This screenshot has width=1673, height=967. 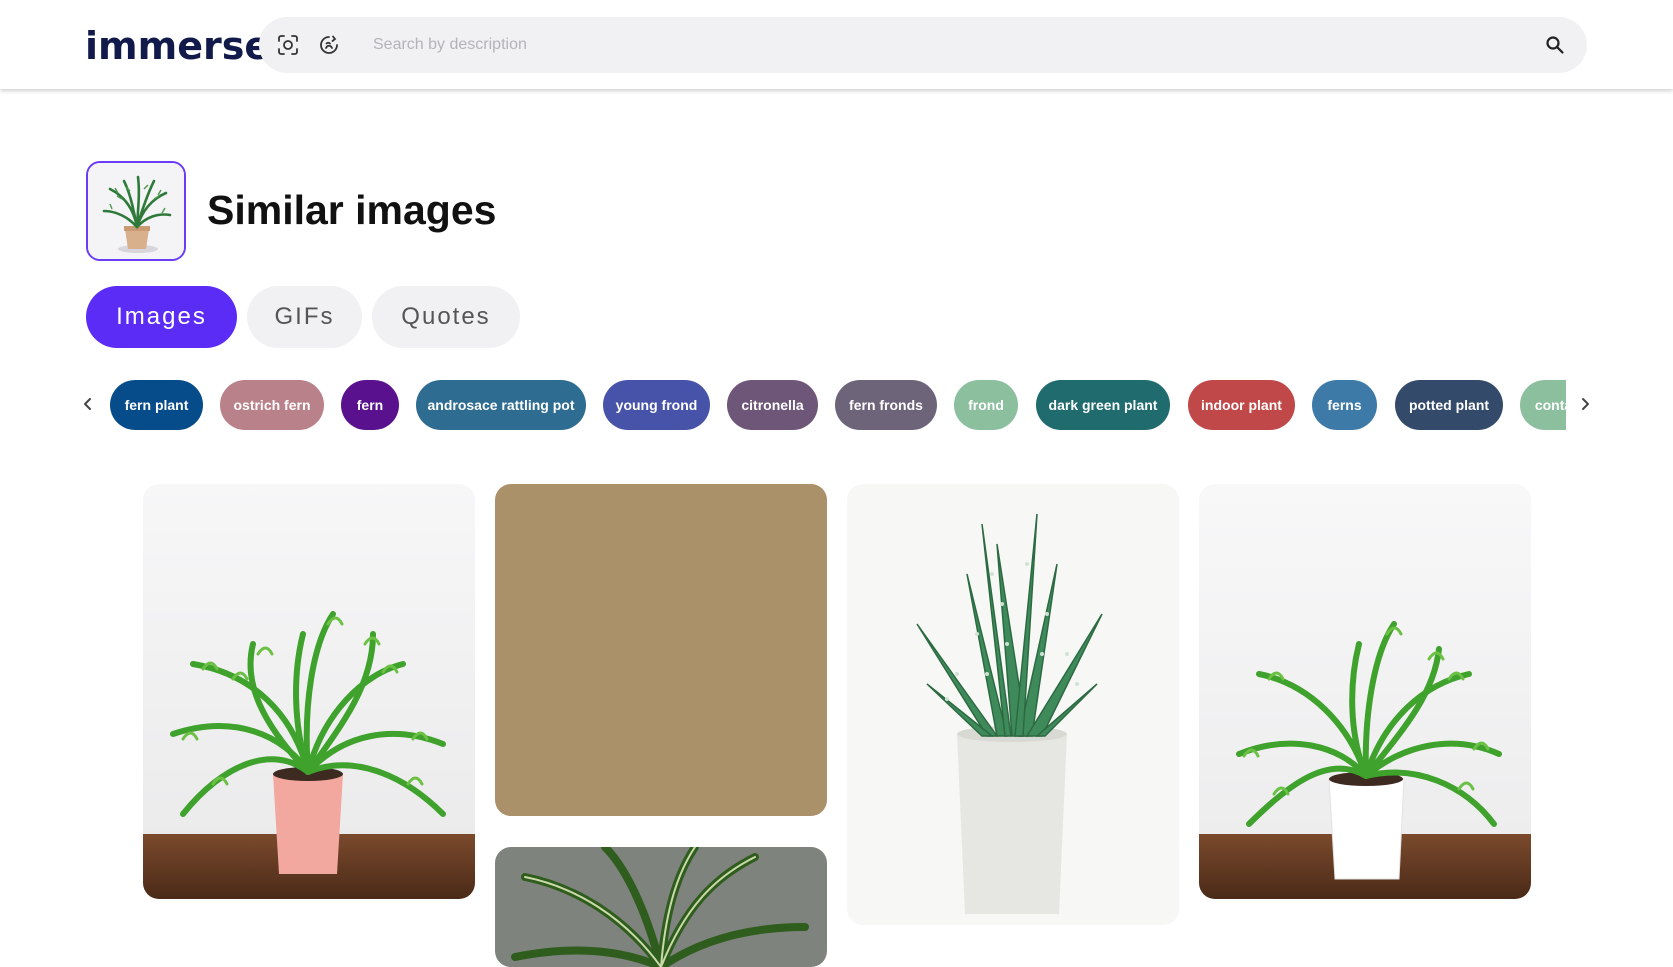 What do you see at coordinates (1555, 45) in the screenshot?
I see `search-icon` at bounding box center [1555, 45].